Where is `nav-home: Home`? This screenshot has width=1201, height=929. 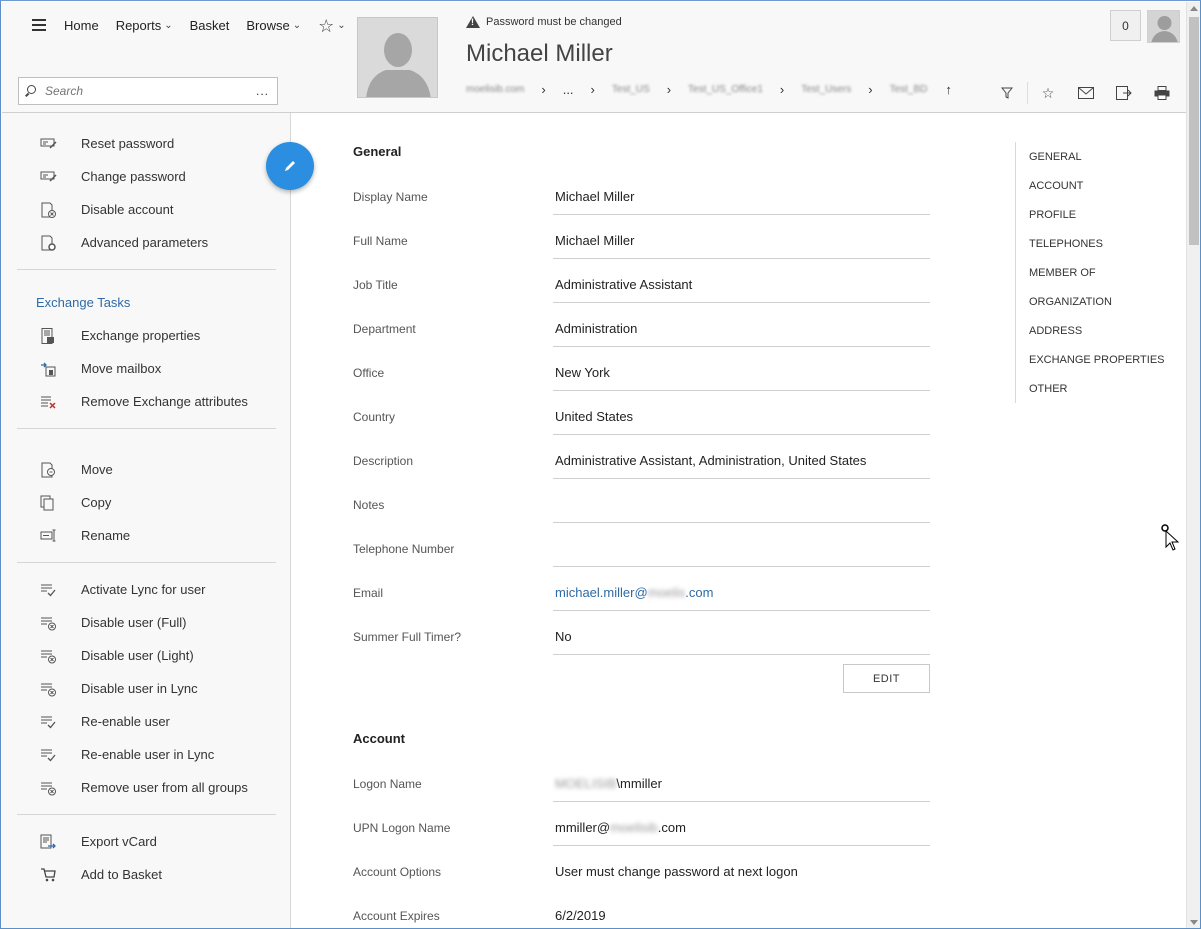 nav-home: Home is located at coordinates (81, 25).